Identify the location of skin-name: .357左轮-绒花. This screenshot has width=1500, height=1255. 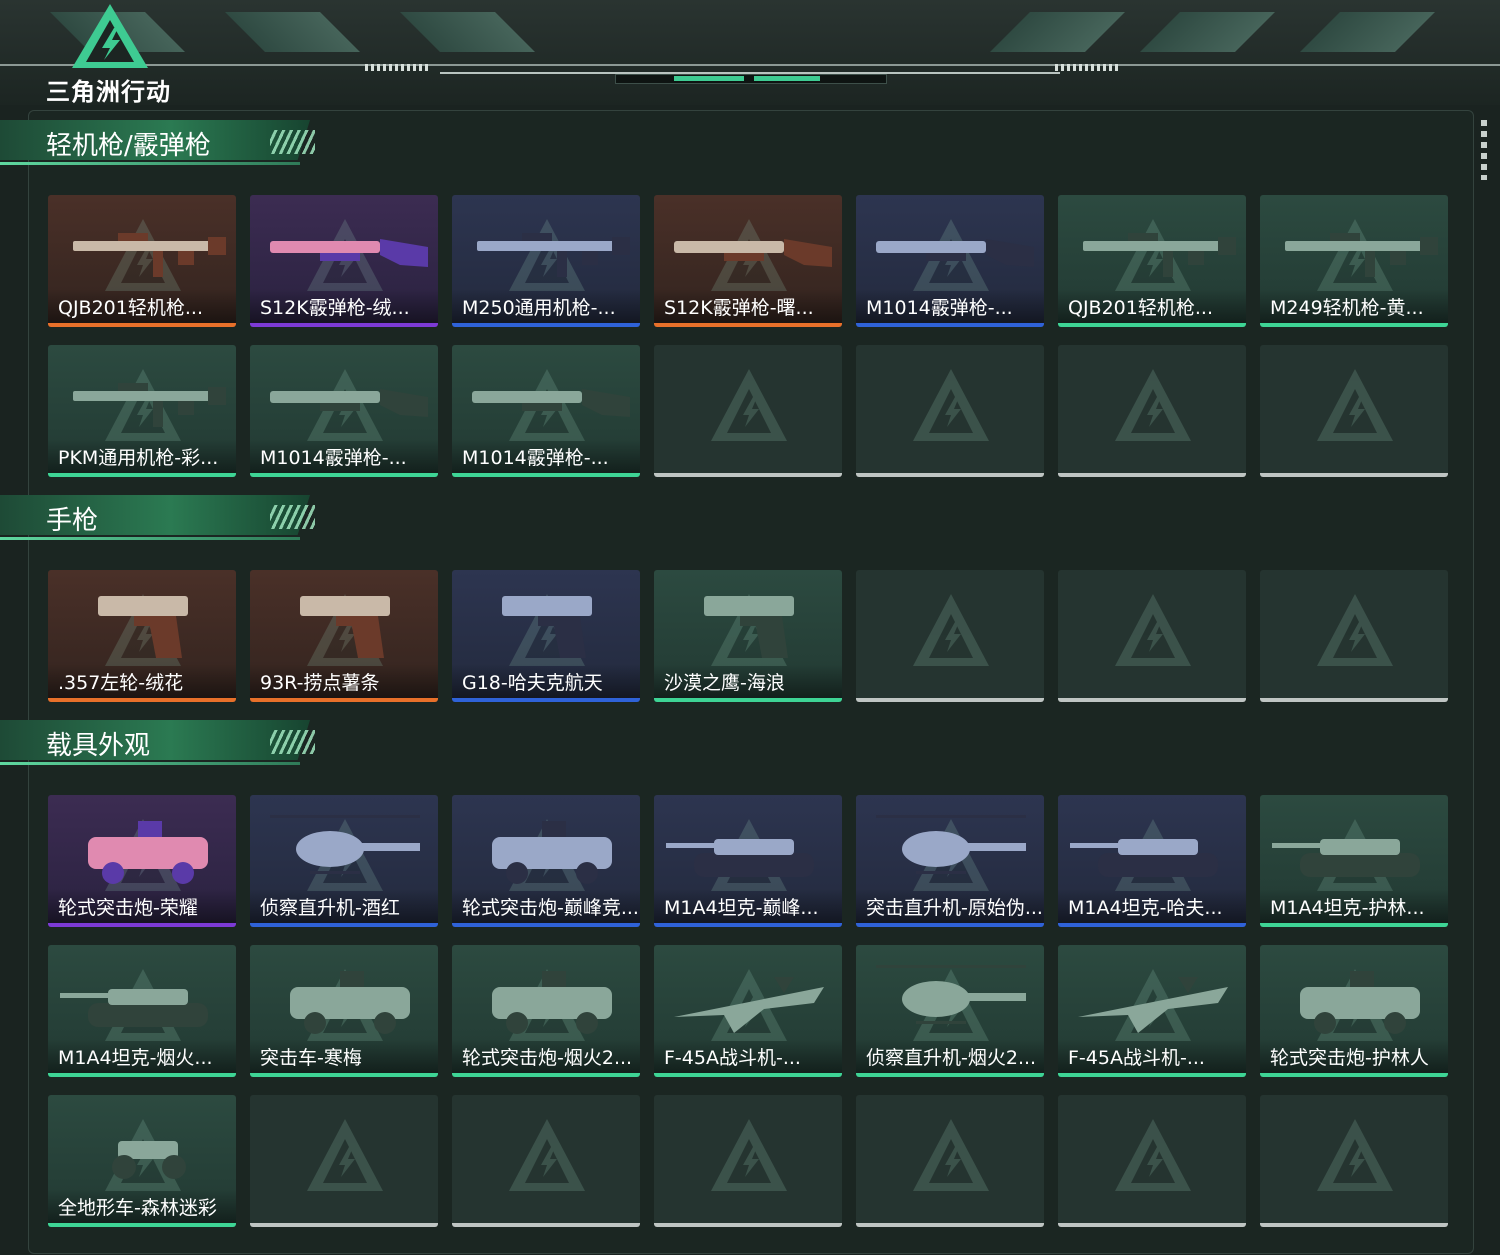
(142, 681).